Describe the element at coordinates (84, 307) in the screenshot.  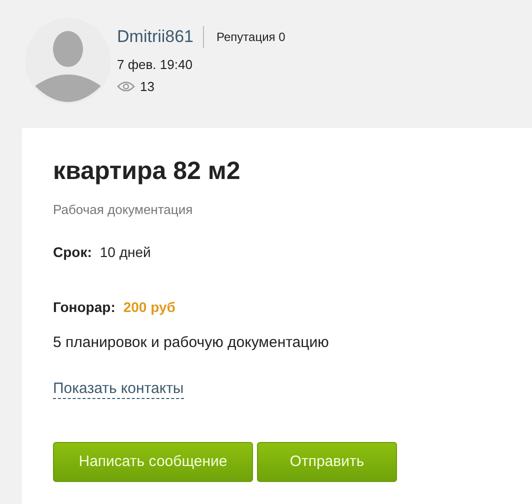
I see `field-label: Гонорар:` at that location.